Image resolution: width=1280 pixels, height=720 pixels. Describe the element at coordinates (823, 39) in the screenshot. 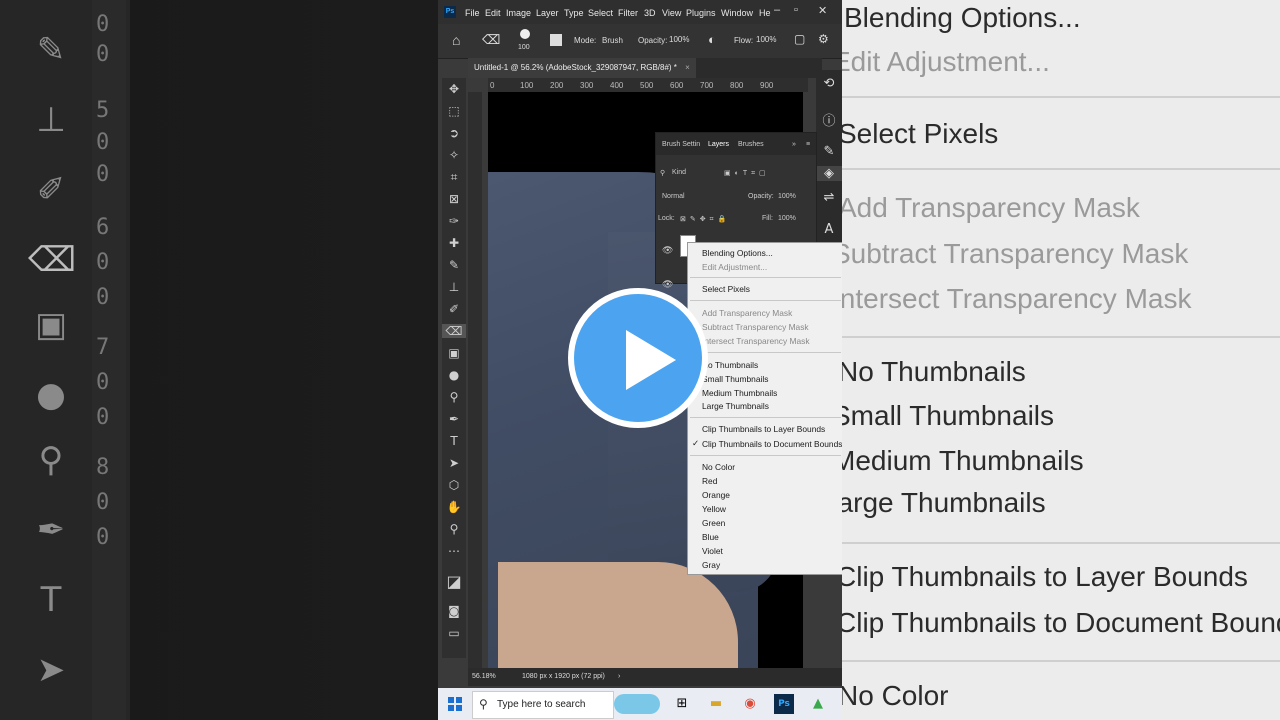

I see `settings-icon: ⚙` at that location.